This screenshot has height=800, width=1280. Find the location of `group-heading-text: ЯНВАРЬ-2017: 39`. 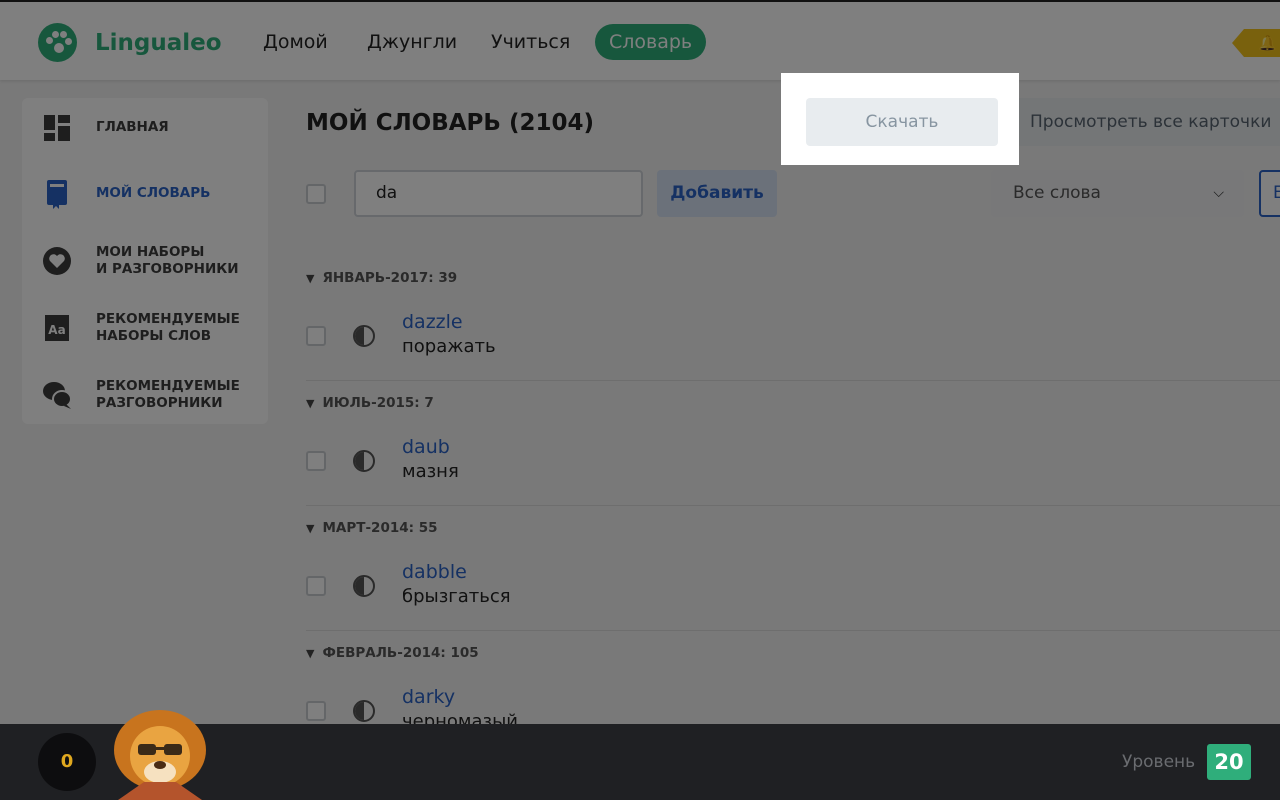

group-heading-text: ЯНВАРЬ-2017: 39 is located at coordinates (390, 278).